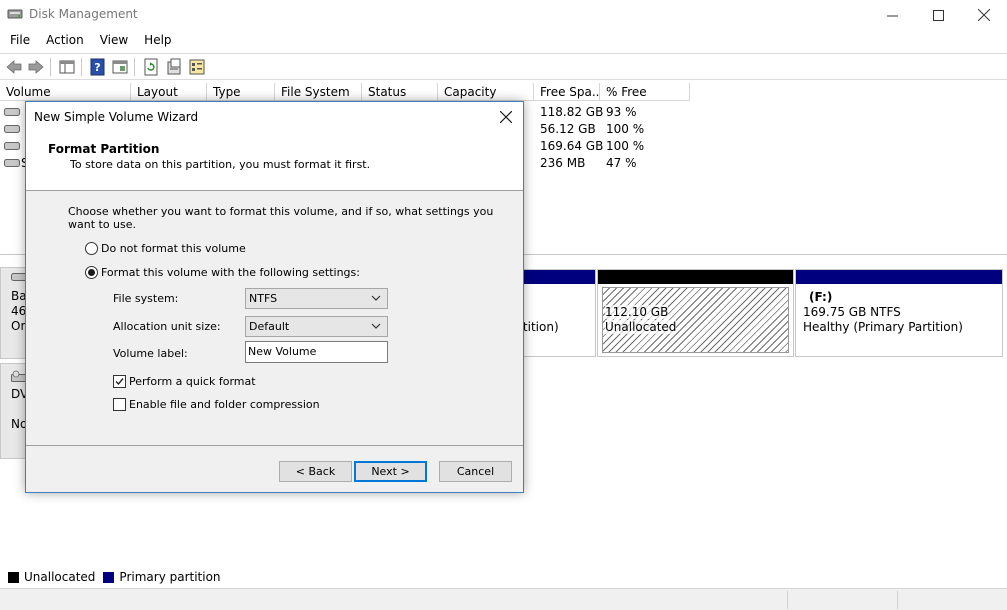  Describe the element at coordinates (114, 41) in the screenshot. I see `menu-view: View` at that location.